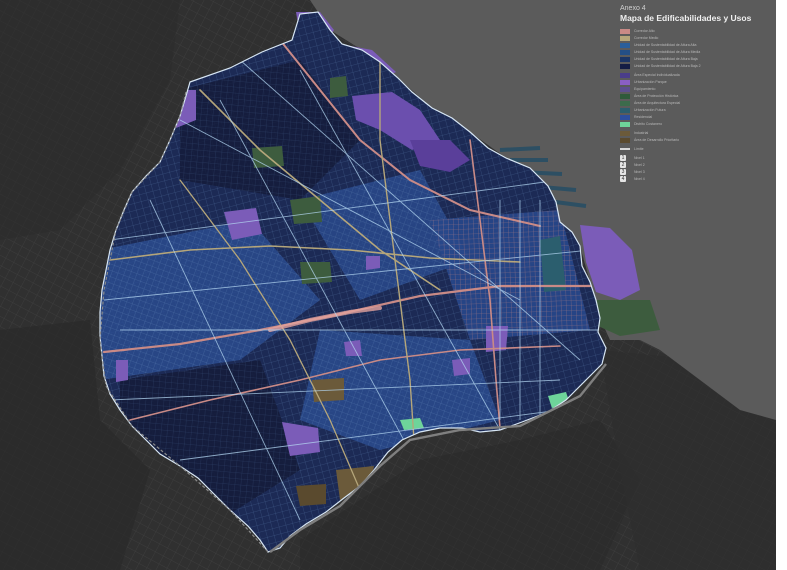  What do you see at coordinates (623, 165) in the screenshot?
I see `legend-number-marker: 2` at bounding box center [623, 165].